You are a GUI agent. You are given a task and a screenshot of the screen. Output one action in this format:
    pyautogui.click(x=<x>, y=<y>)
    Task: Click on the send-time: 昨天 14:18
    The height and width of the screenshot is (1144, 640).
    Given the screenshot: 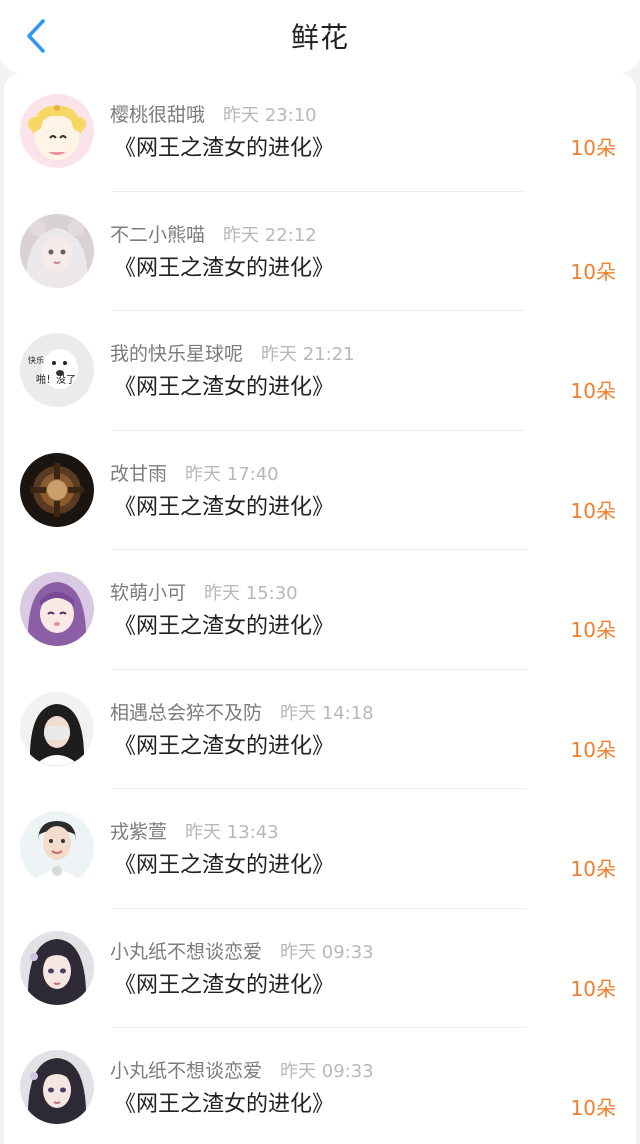 What is the action you would take?
    pyautogui.click(x=327, y=713)
    